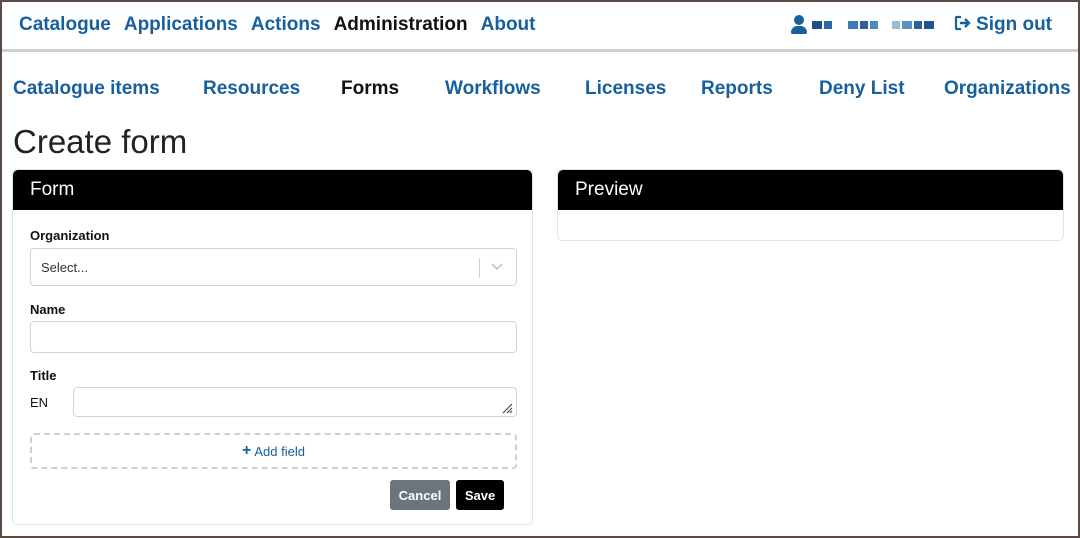 This screenshot has width=1080, height=538. I want to click on title-language-label: EN, so click(39, 402).